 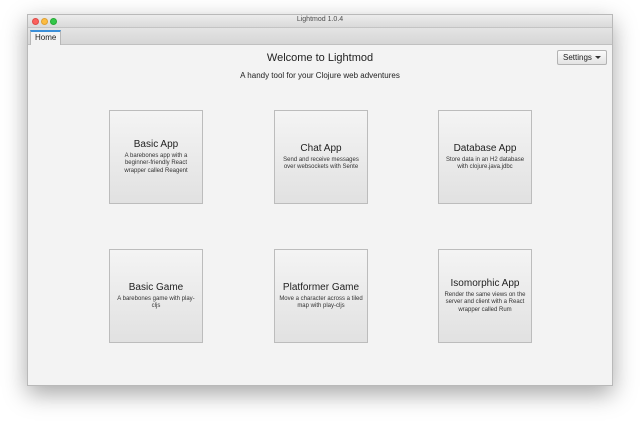 I want to click on card-title: Database App, so click(x=485, y=148).